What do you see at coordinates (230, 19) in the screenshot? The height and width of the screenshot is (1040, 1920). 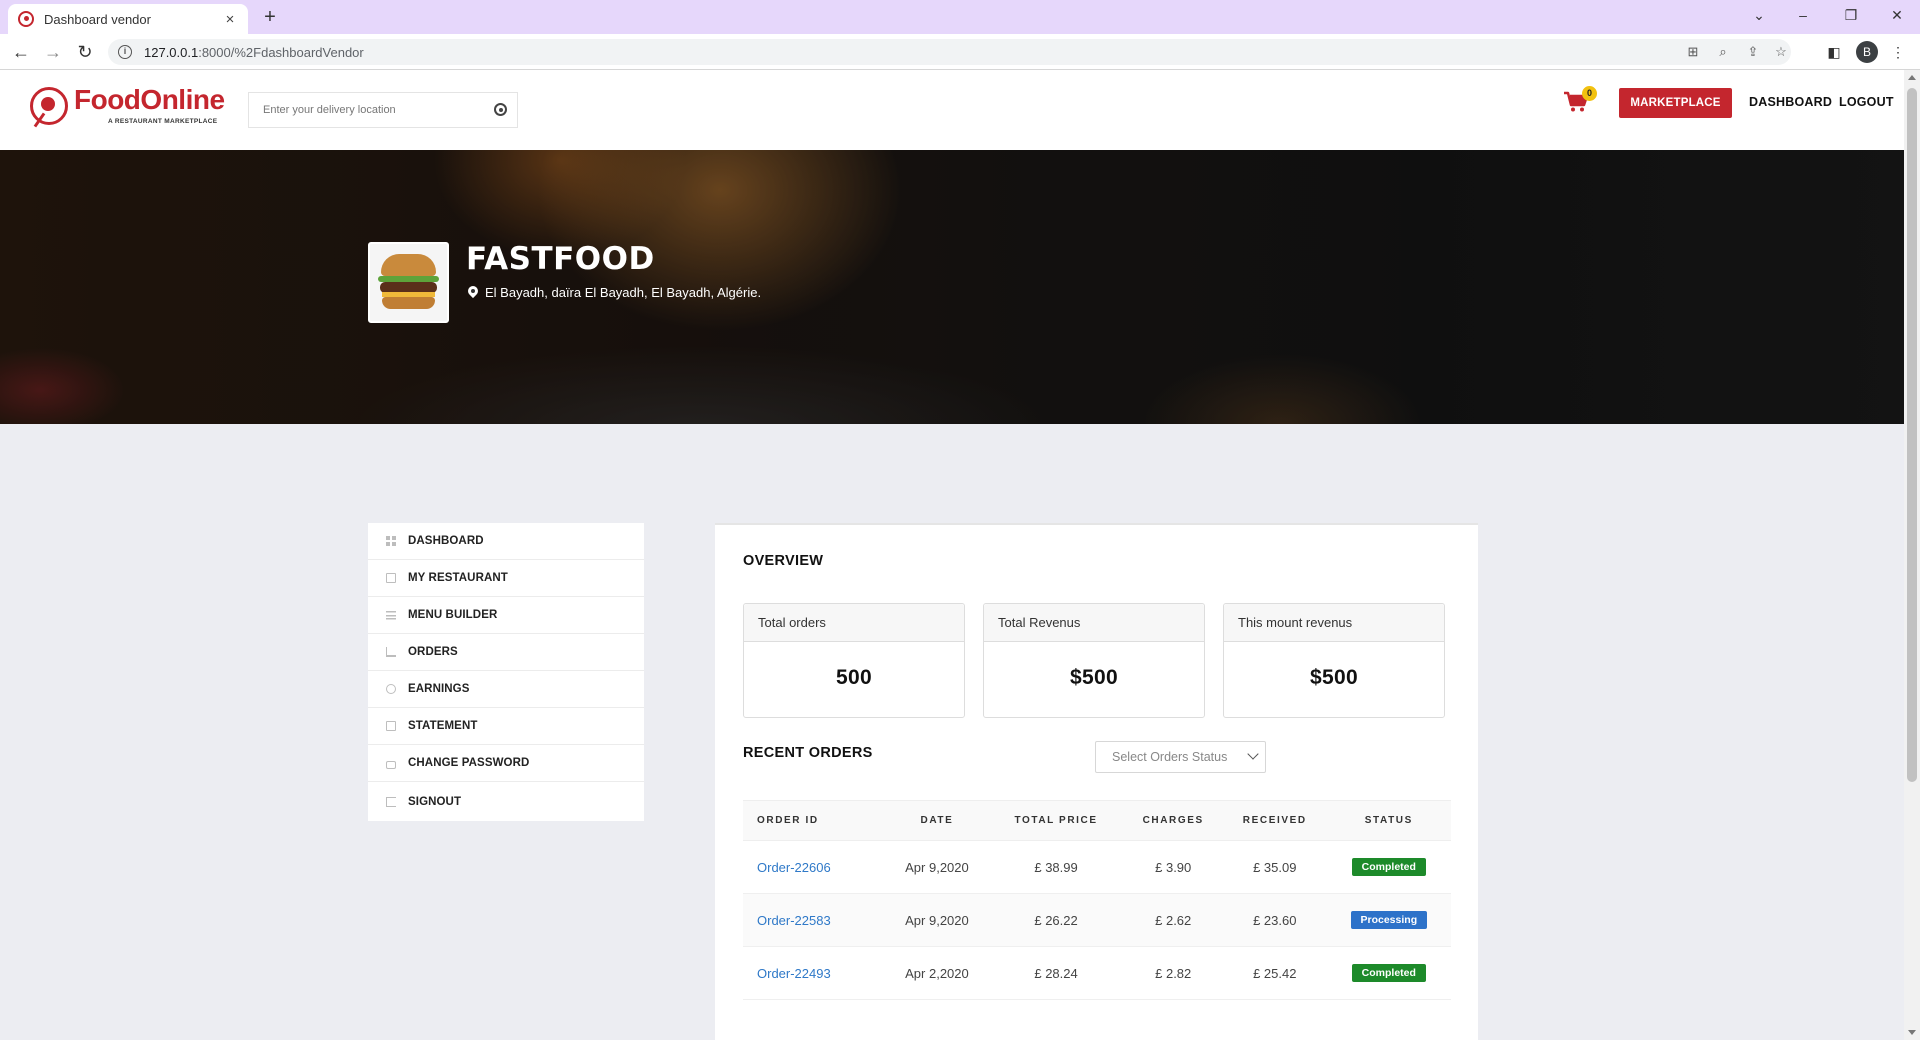 I see `close-tab-icon: ×` at bounding box center [230, 19].